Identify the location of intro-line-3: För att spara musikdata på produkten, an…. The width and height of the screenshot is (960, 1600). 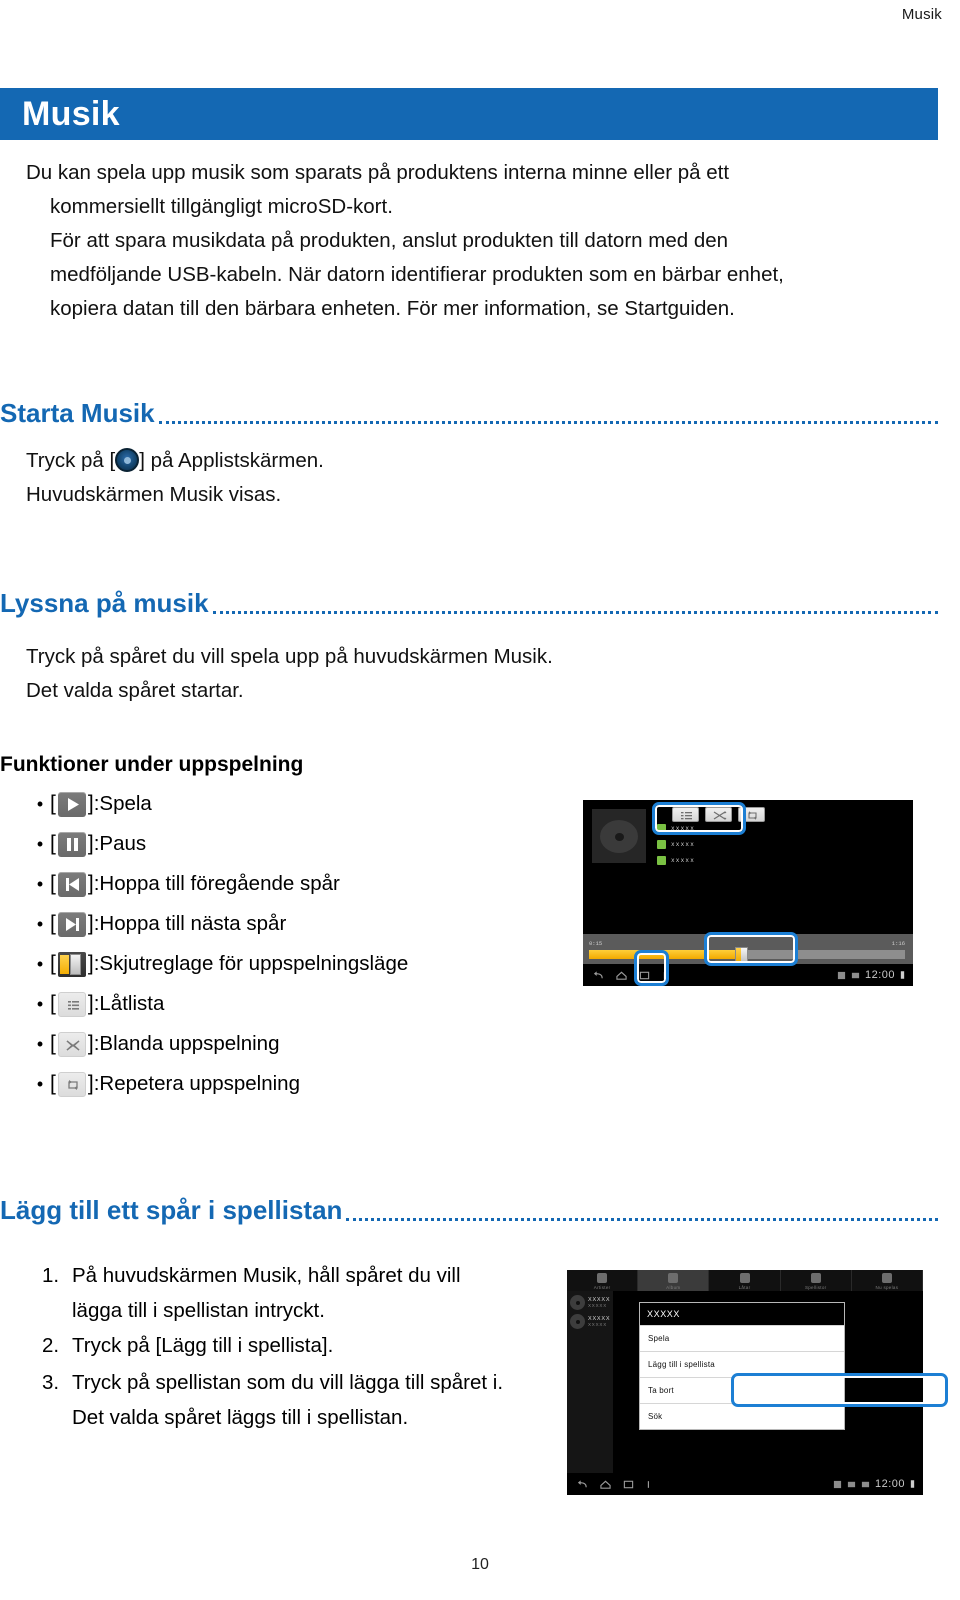
(389, 240).